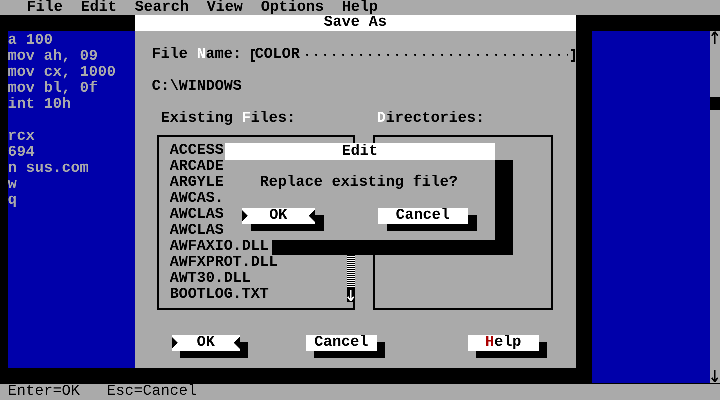 The height and width of the screenshot is (400, 720). What do you see at coordinates (228, 119) in the screenshot?
I see `list-label: Existing Files:` at bounding box center [228, 119].